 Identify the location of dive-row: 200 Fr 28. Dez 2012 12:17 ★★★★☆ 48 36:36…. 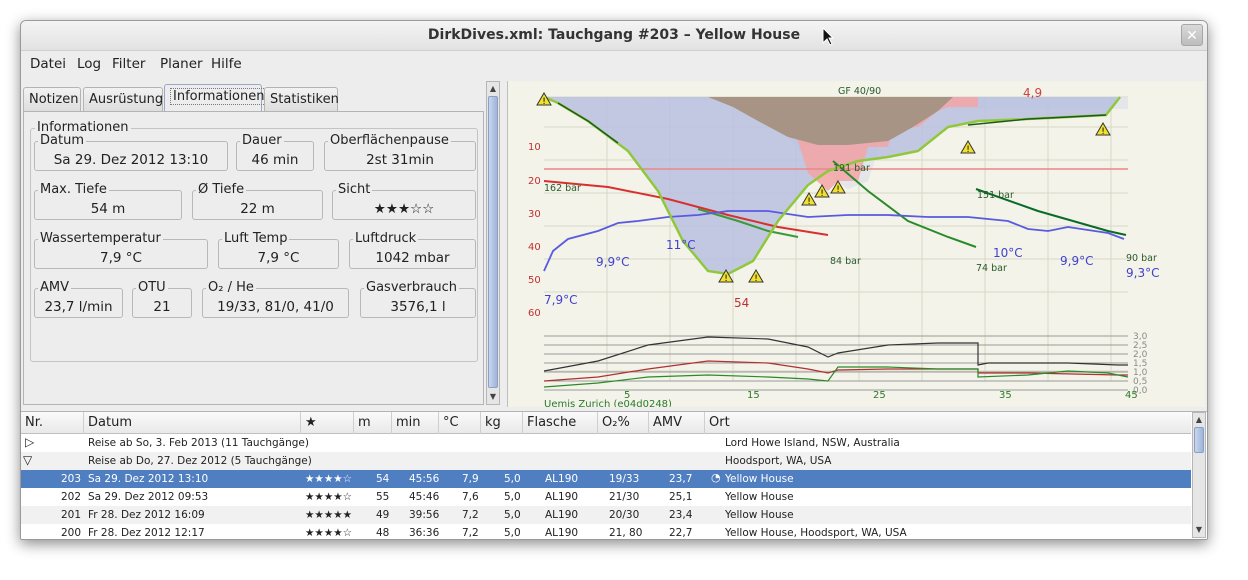
(606, 531).